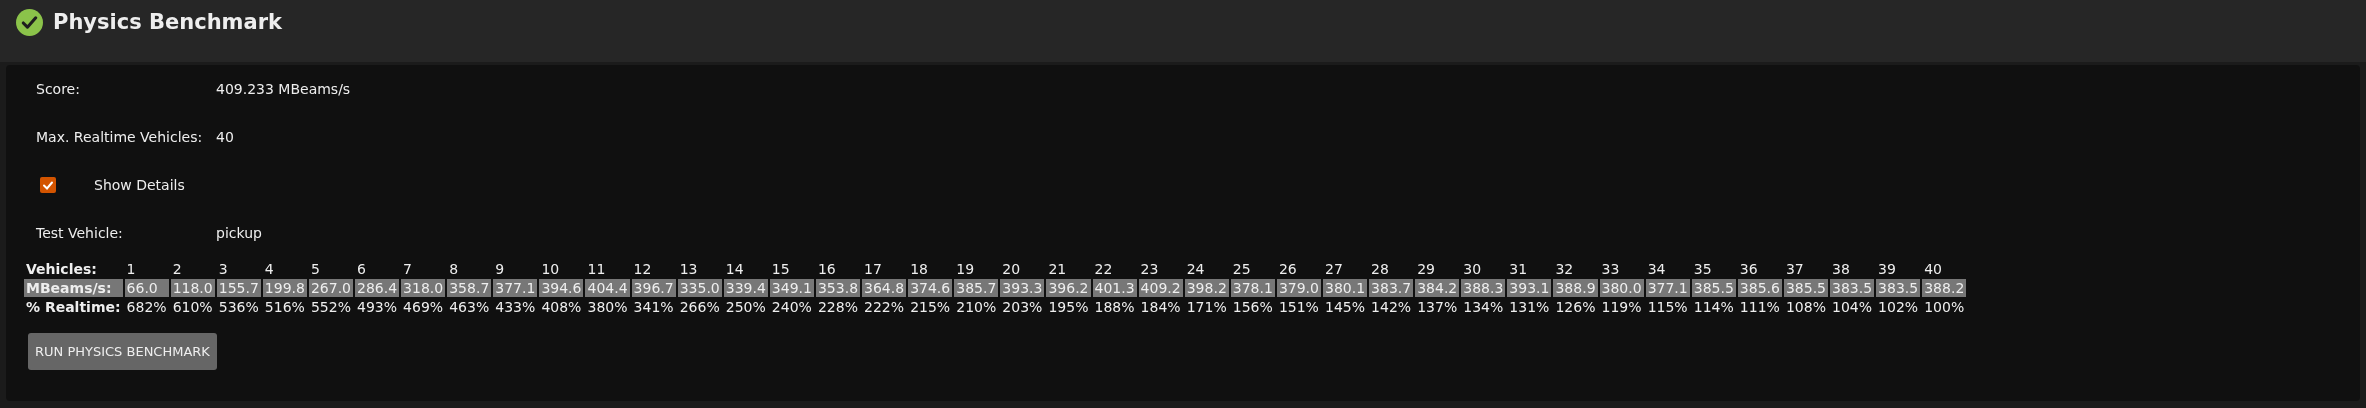 The image size is (2366, 408). What do you see at coordinates (1022, 288) in the screenshot?
I see `table-cell: 393.3` at bounding box center [1022, 288].